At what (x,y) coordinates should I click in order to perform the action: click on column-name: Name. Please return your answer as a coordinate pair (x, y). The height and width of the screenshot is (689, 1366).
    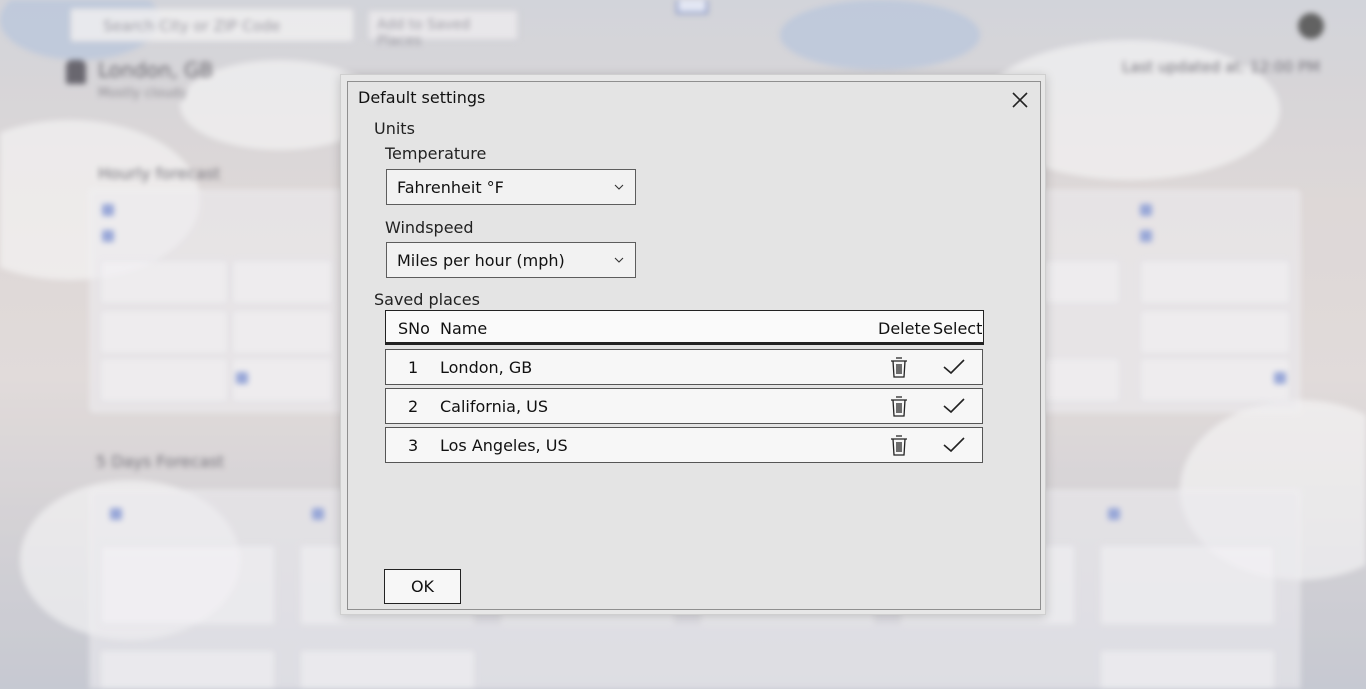
    Looking at the image, I should click on (464, 328).